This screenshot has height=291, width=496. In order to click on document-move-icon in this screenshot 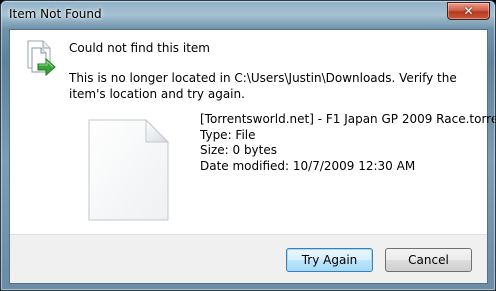, I will do `click(41, 58)`.